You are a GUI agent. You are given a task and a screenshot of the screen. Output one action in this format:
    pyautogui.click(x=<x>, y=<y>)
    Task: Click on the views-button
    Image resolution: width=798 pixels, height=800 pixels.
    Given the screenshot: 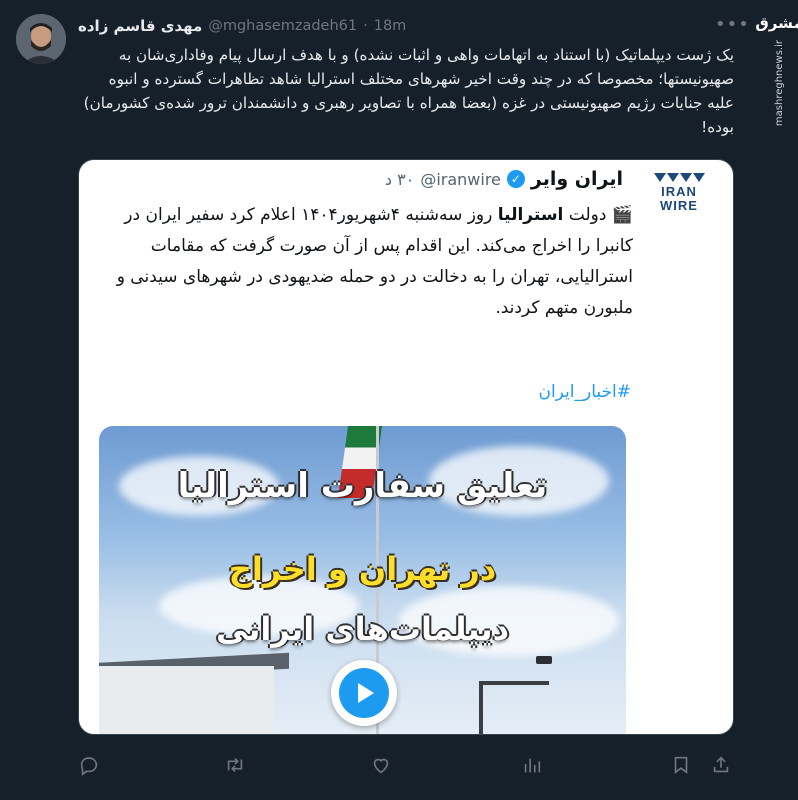 What is the action you would take?
    pyautogui.click(x=533, y=766)
    